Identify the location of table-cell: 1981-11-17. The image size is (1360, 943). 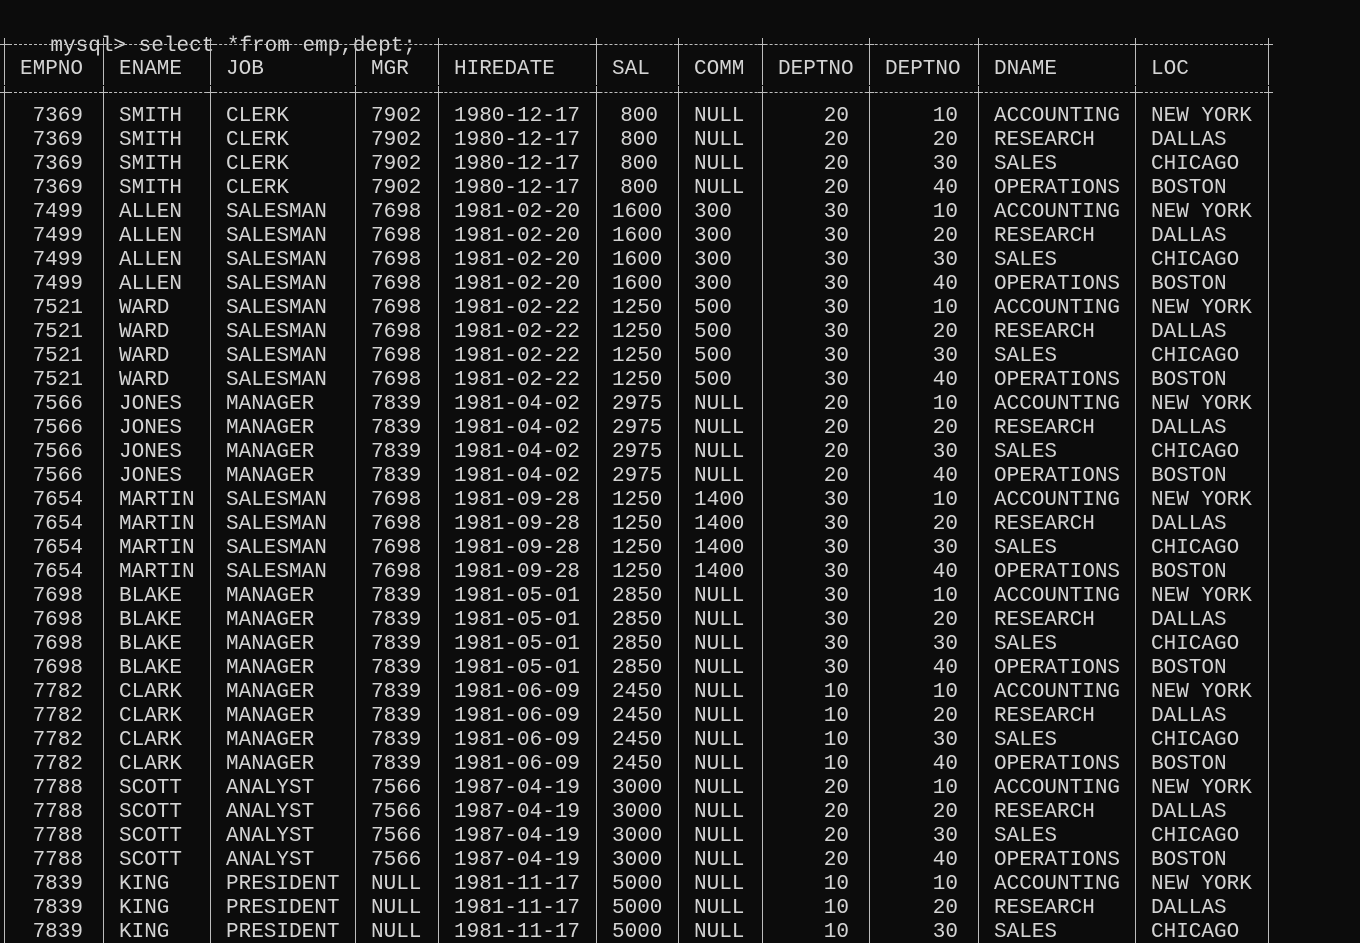
(517, 932).